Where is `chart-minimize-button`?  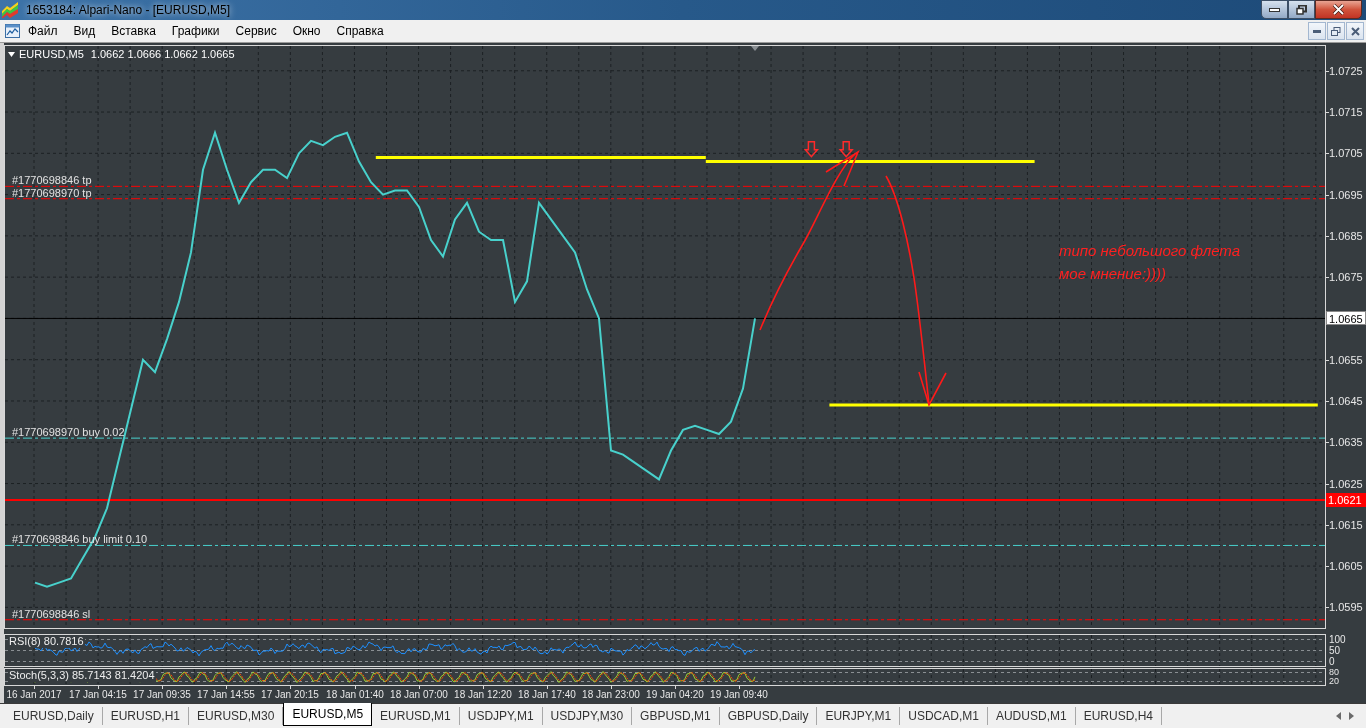 chart-minimize-button is located at coordinates (1317, 31).